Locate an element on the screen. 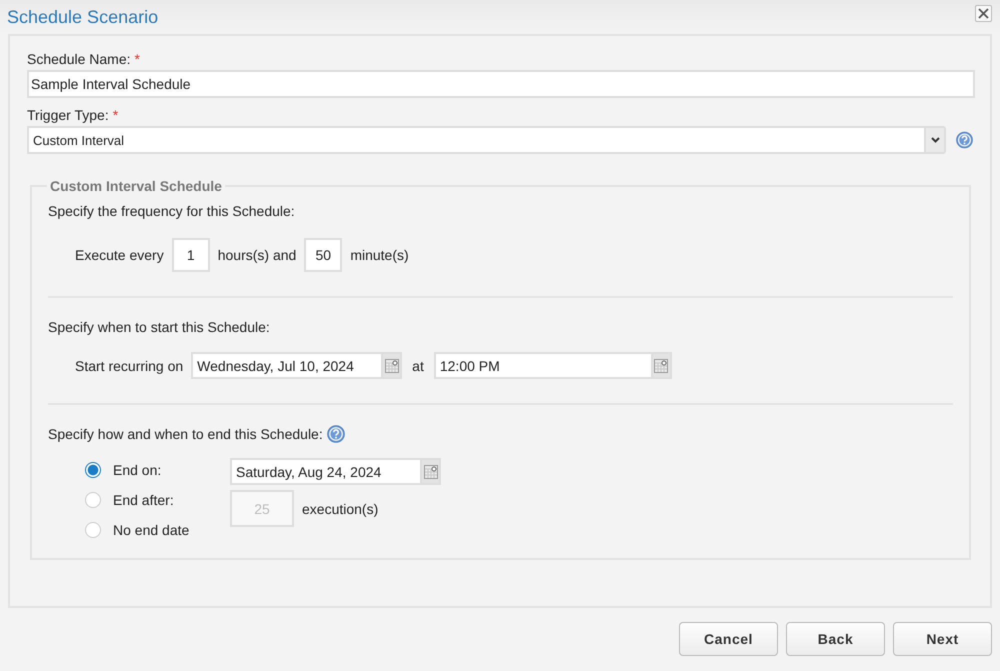 Image resolution: width=1000 pixels, height=671 pixels. close-button is located at coordinates (983, 13).